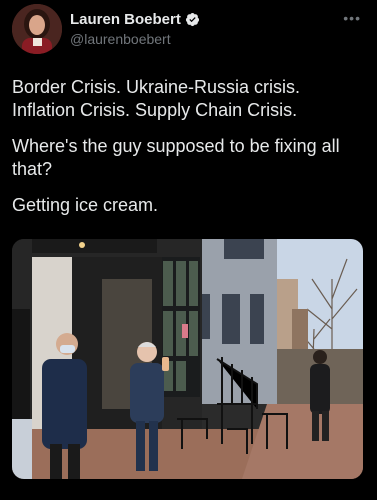  Describe the element at coordinates (120, 39) in the screenshot. I see `author-handle: @laurenboebert` at that location.